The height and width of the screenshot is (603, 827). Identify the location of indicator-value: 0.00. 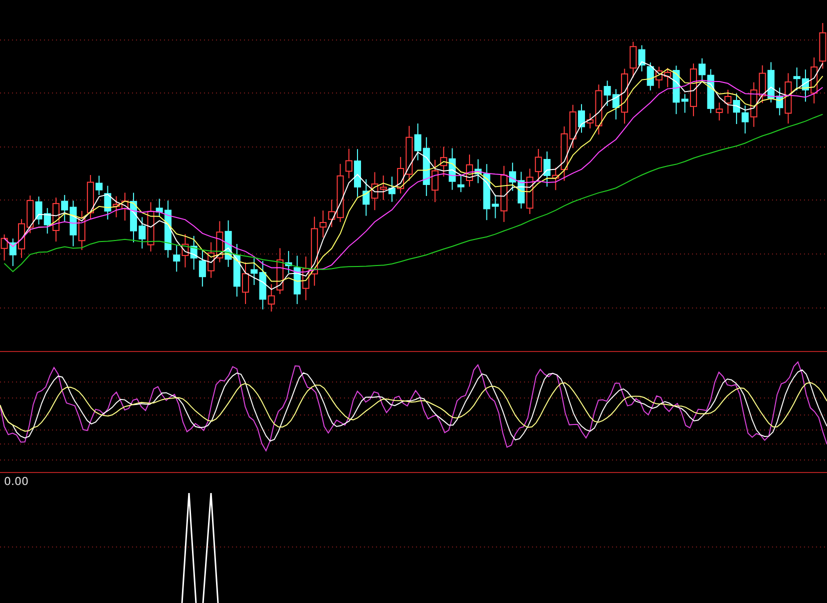
(15, 481).